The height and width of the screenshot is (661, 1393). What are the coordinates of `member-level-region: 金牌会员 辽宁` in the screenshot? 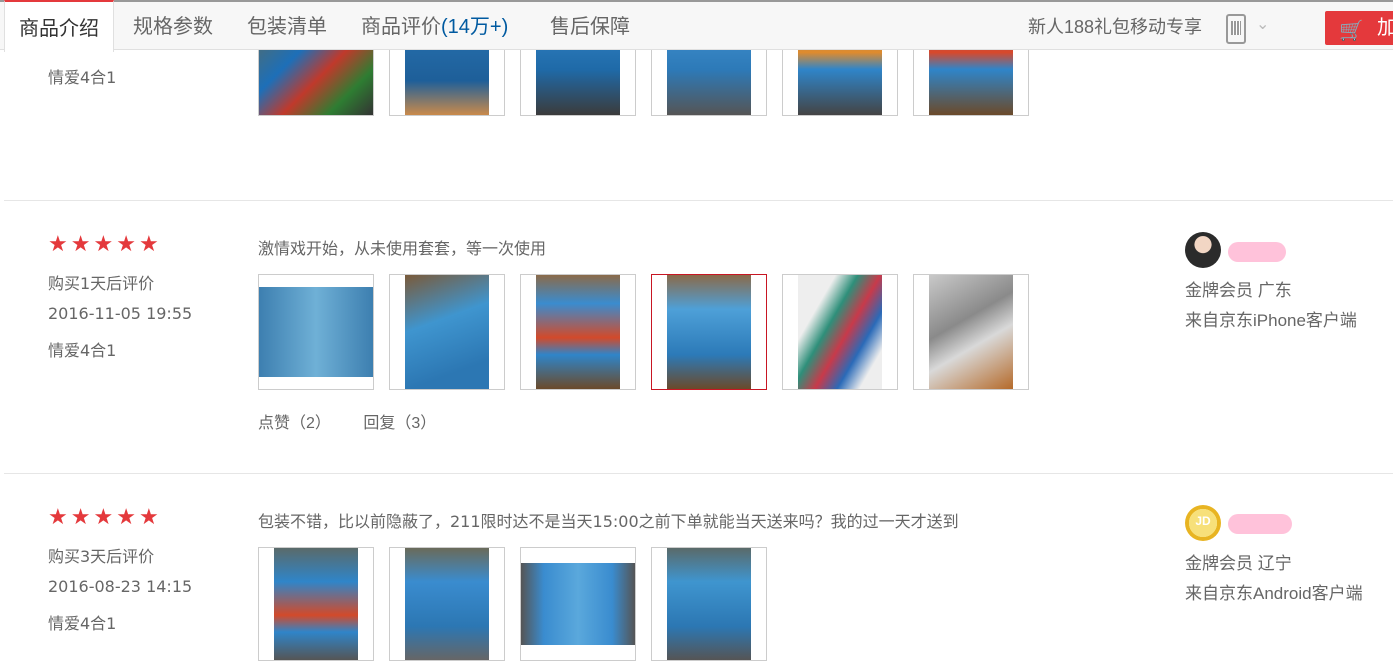 It's located at (1238, 563).